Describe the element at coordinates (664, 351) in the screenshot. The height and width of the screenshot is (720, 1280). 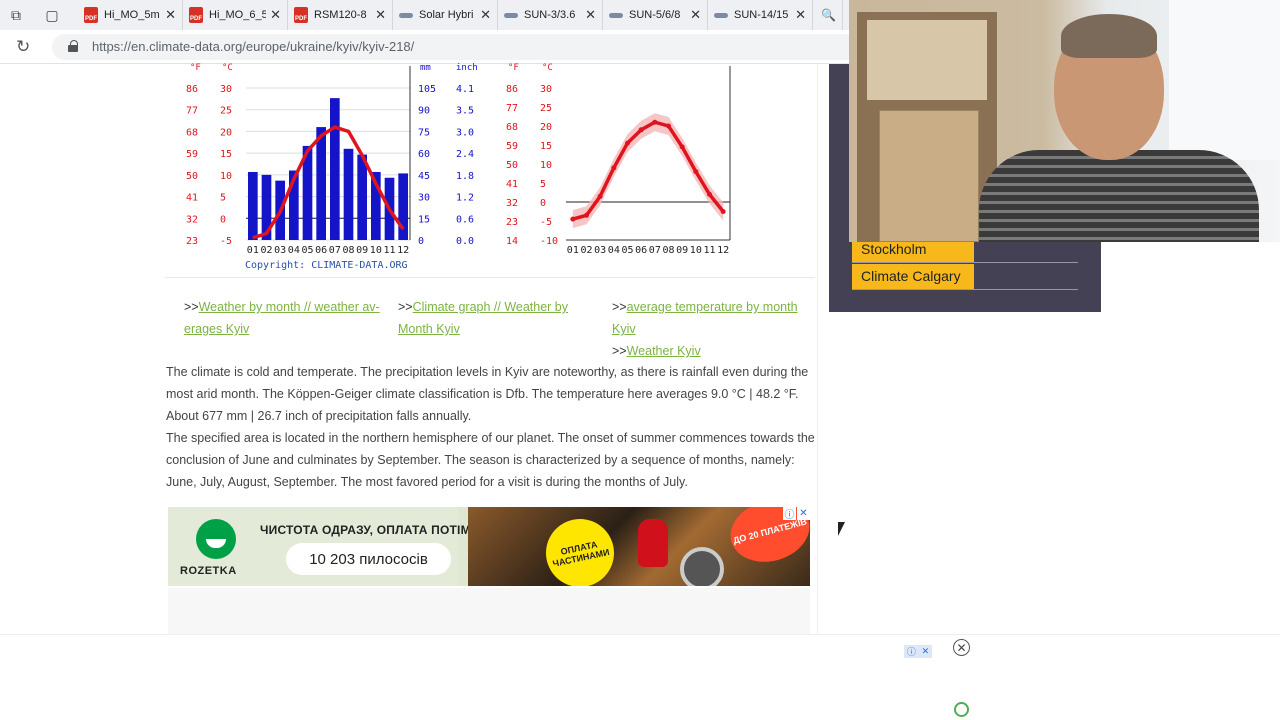
I see `link-weather-kyiv: Weather Kyiv` at that location.